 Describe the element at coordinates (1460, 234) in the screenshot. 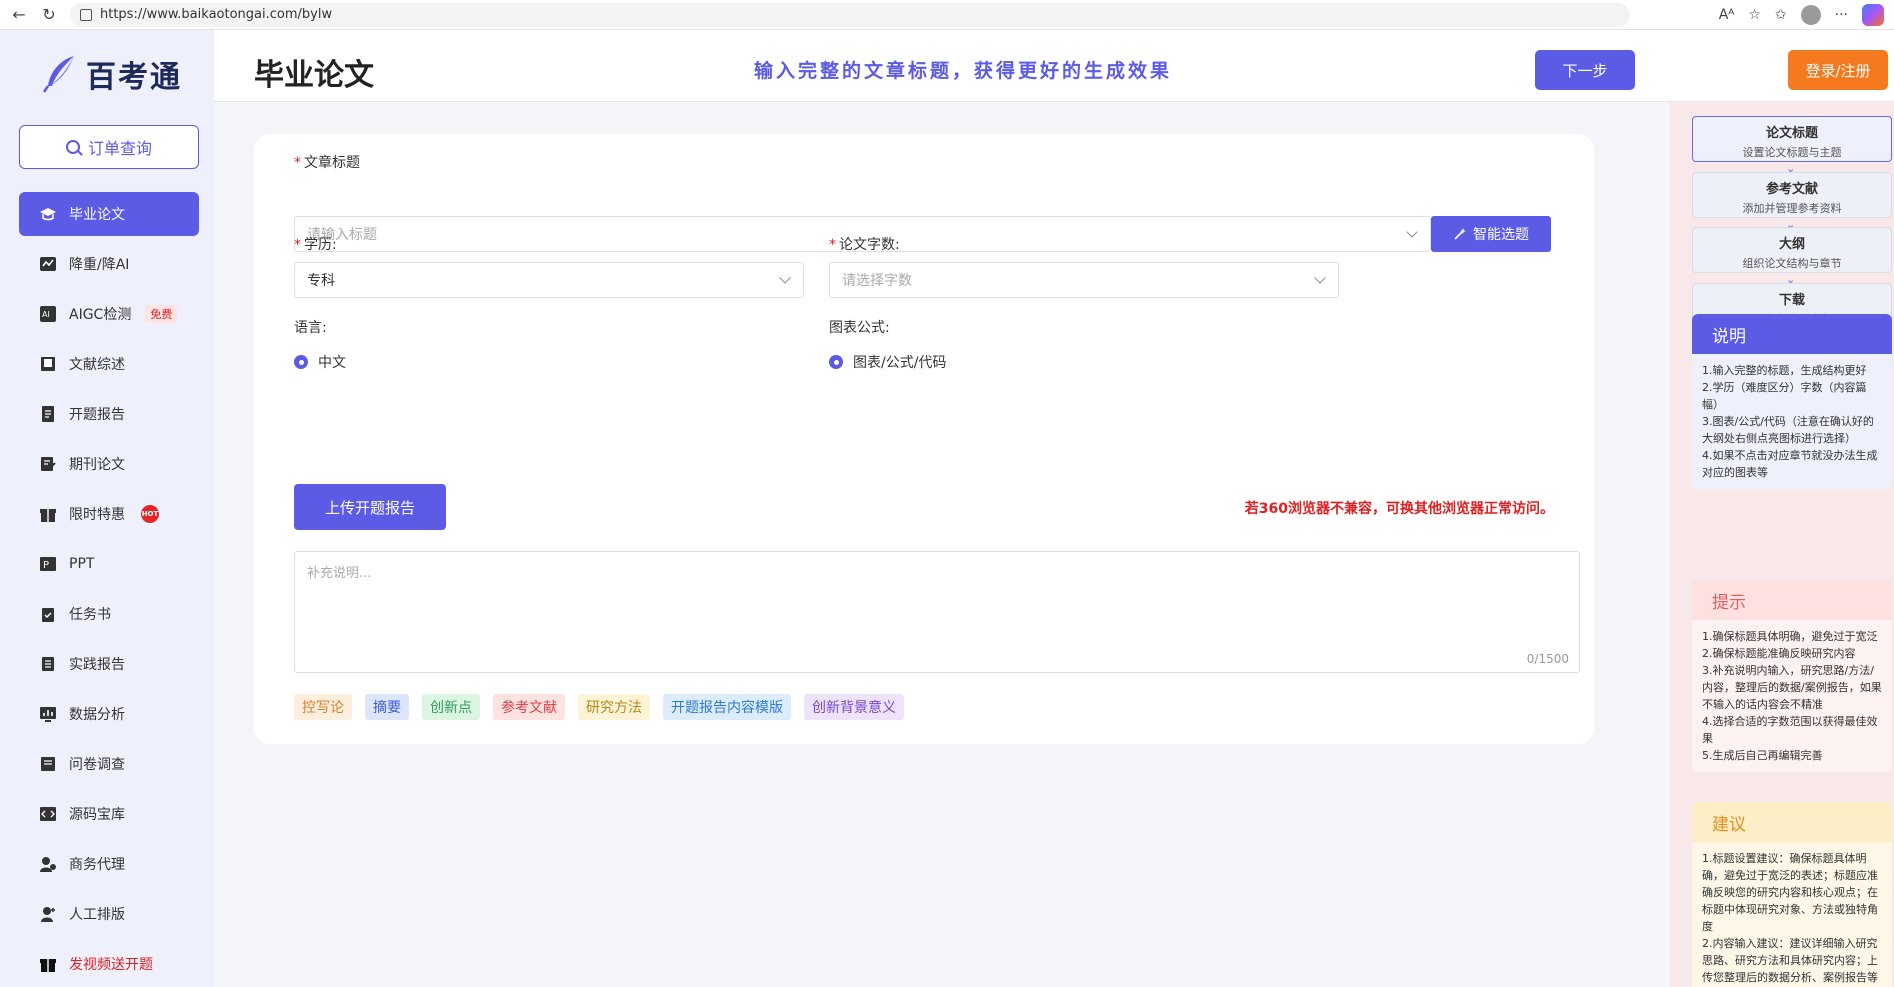

I see `magic-wand-icon` at that location.